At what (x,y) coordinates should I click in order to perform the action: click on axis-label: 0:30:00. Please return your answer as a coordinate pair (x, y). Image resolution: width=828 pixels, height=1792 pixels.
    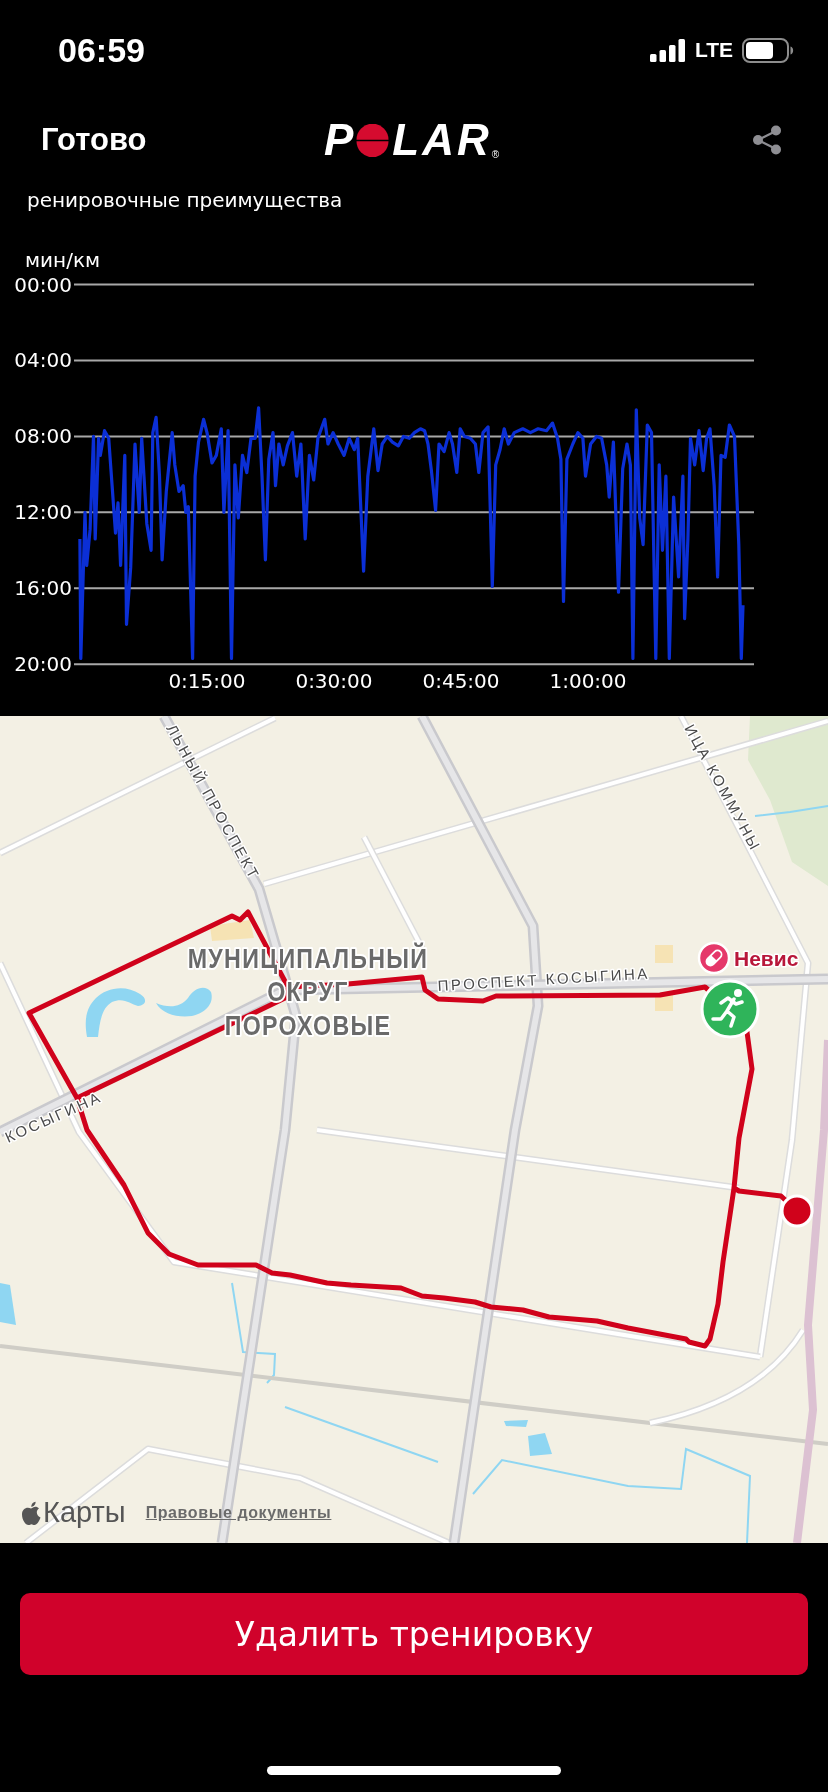
    Looking at the image, I should click on (334, 681).